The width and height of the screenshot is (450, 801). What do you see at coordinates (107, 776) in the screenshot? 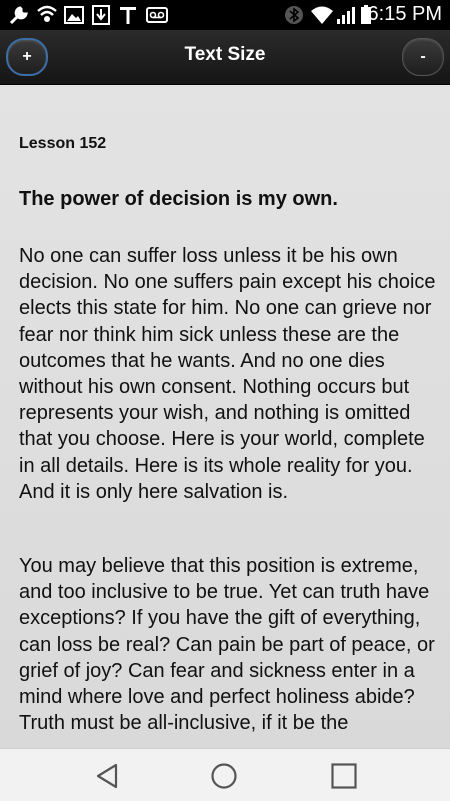
I see `back-icon` at bounding box center [107, 776].